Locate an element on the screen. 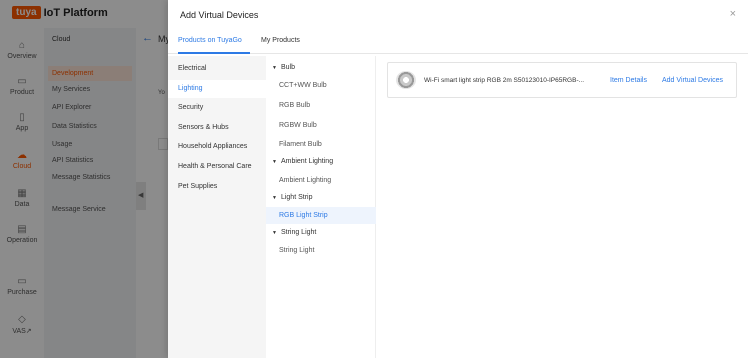  tab-my-products: My Products is located at coordinates (280, 40).